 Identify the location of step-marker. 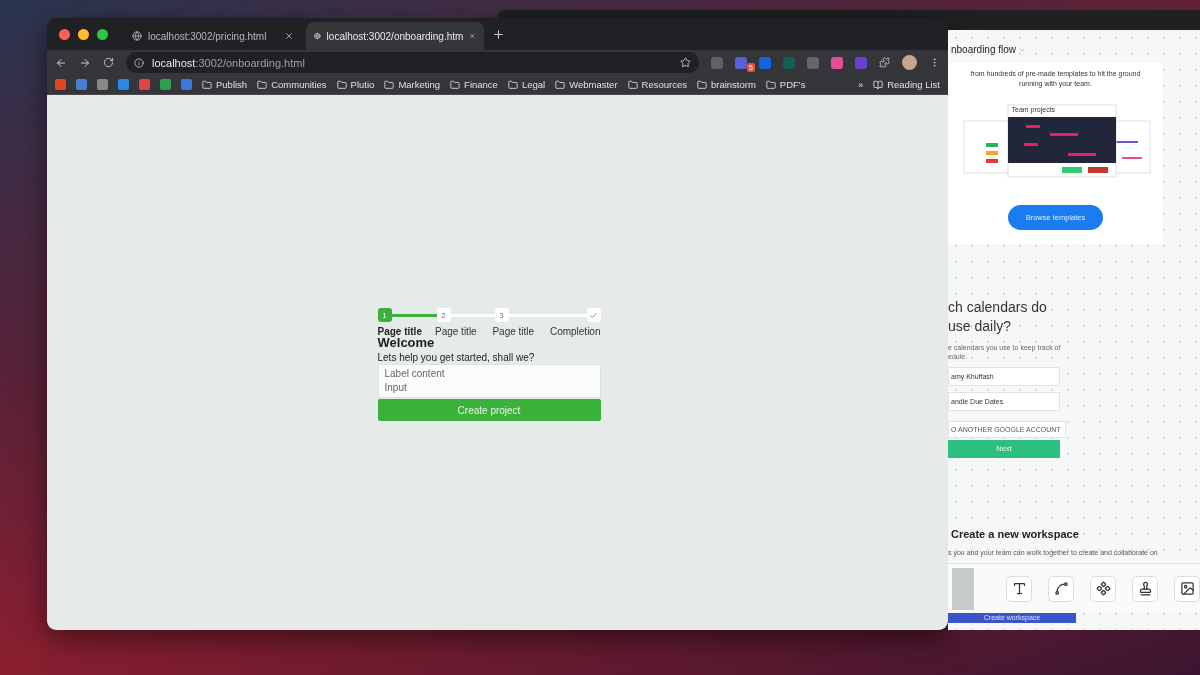
(593, 315).